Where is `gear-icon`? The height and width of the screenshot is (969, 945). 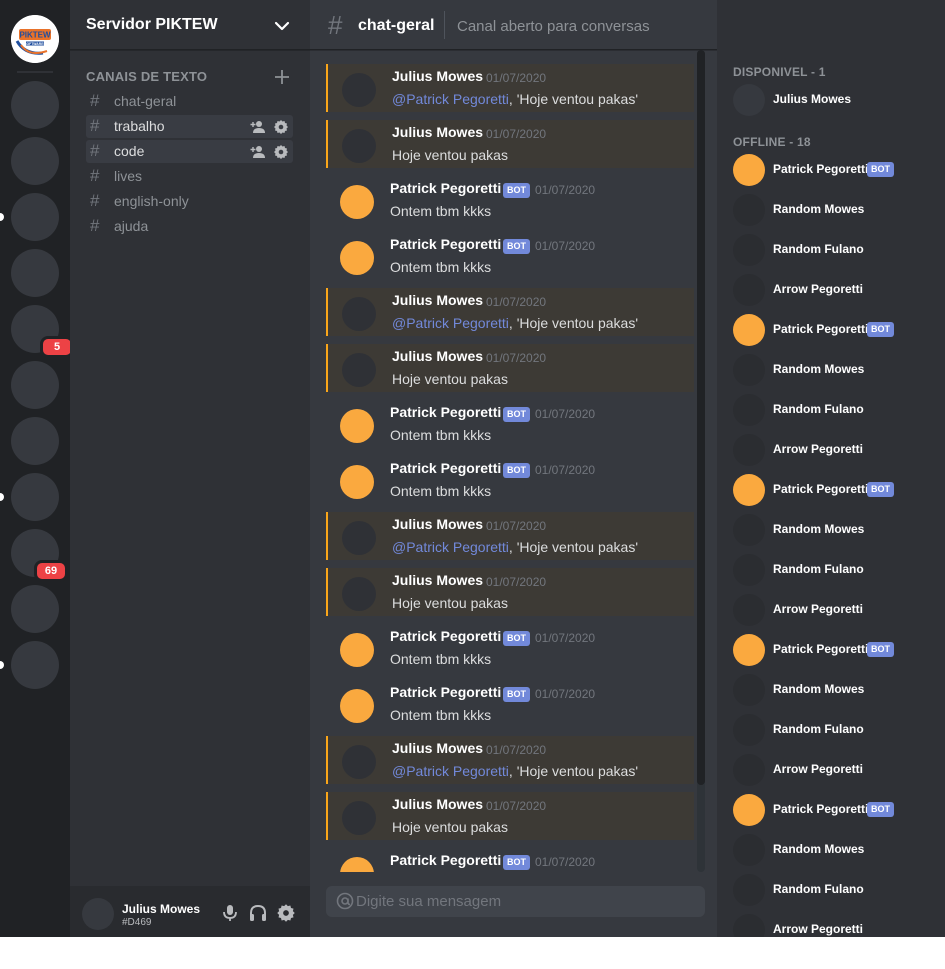 gear-icon is located at coordinates (281, 152).